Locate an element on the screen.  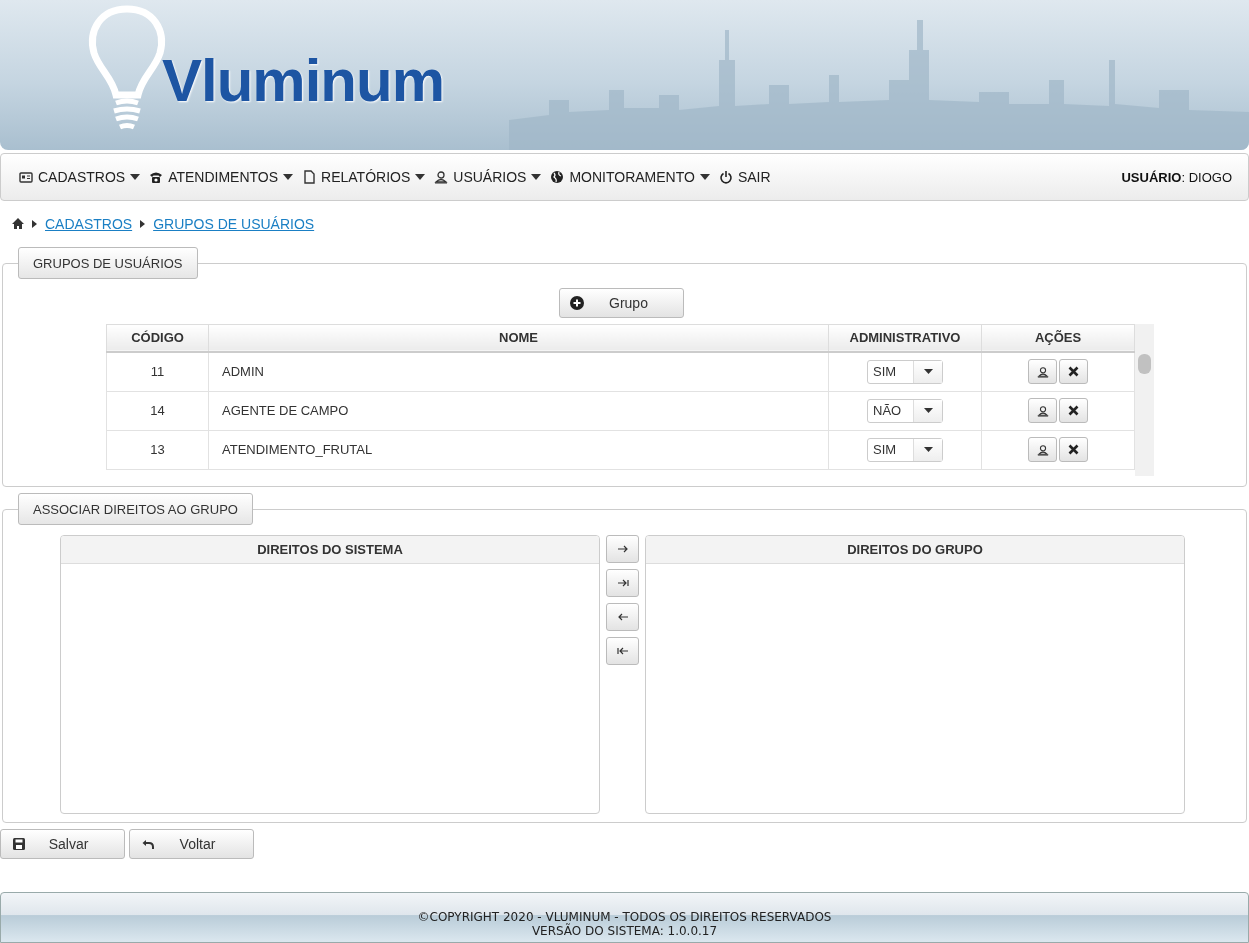
menu-item: ATENDIMENTOS is located at coordinates (221, 177).